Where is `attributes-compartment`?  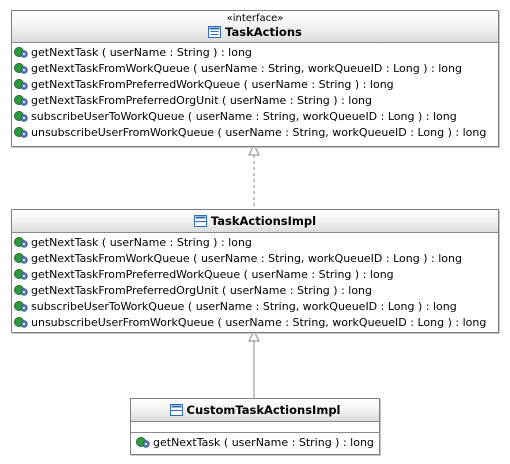 attributes-compartment is located at coordinates (255, 427).